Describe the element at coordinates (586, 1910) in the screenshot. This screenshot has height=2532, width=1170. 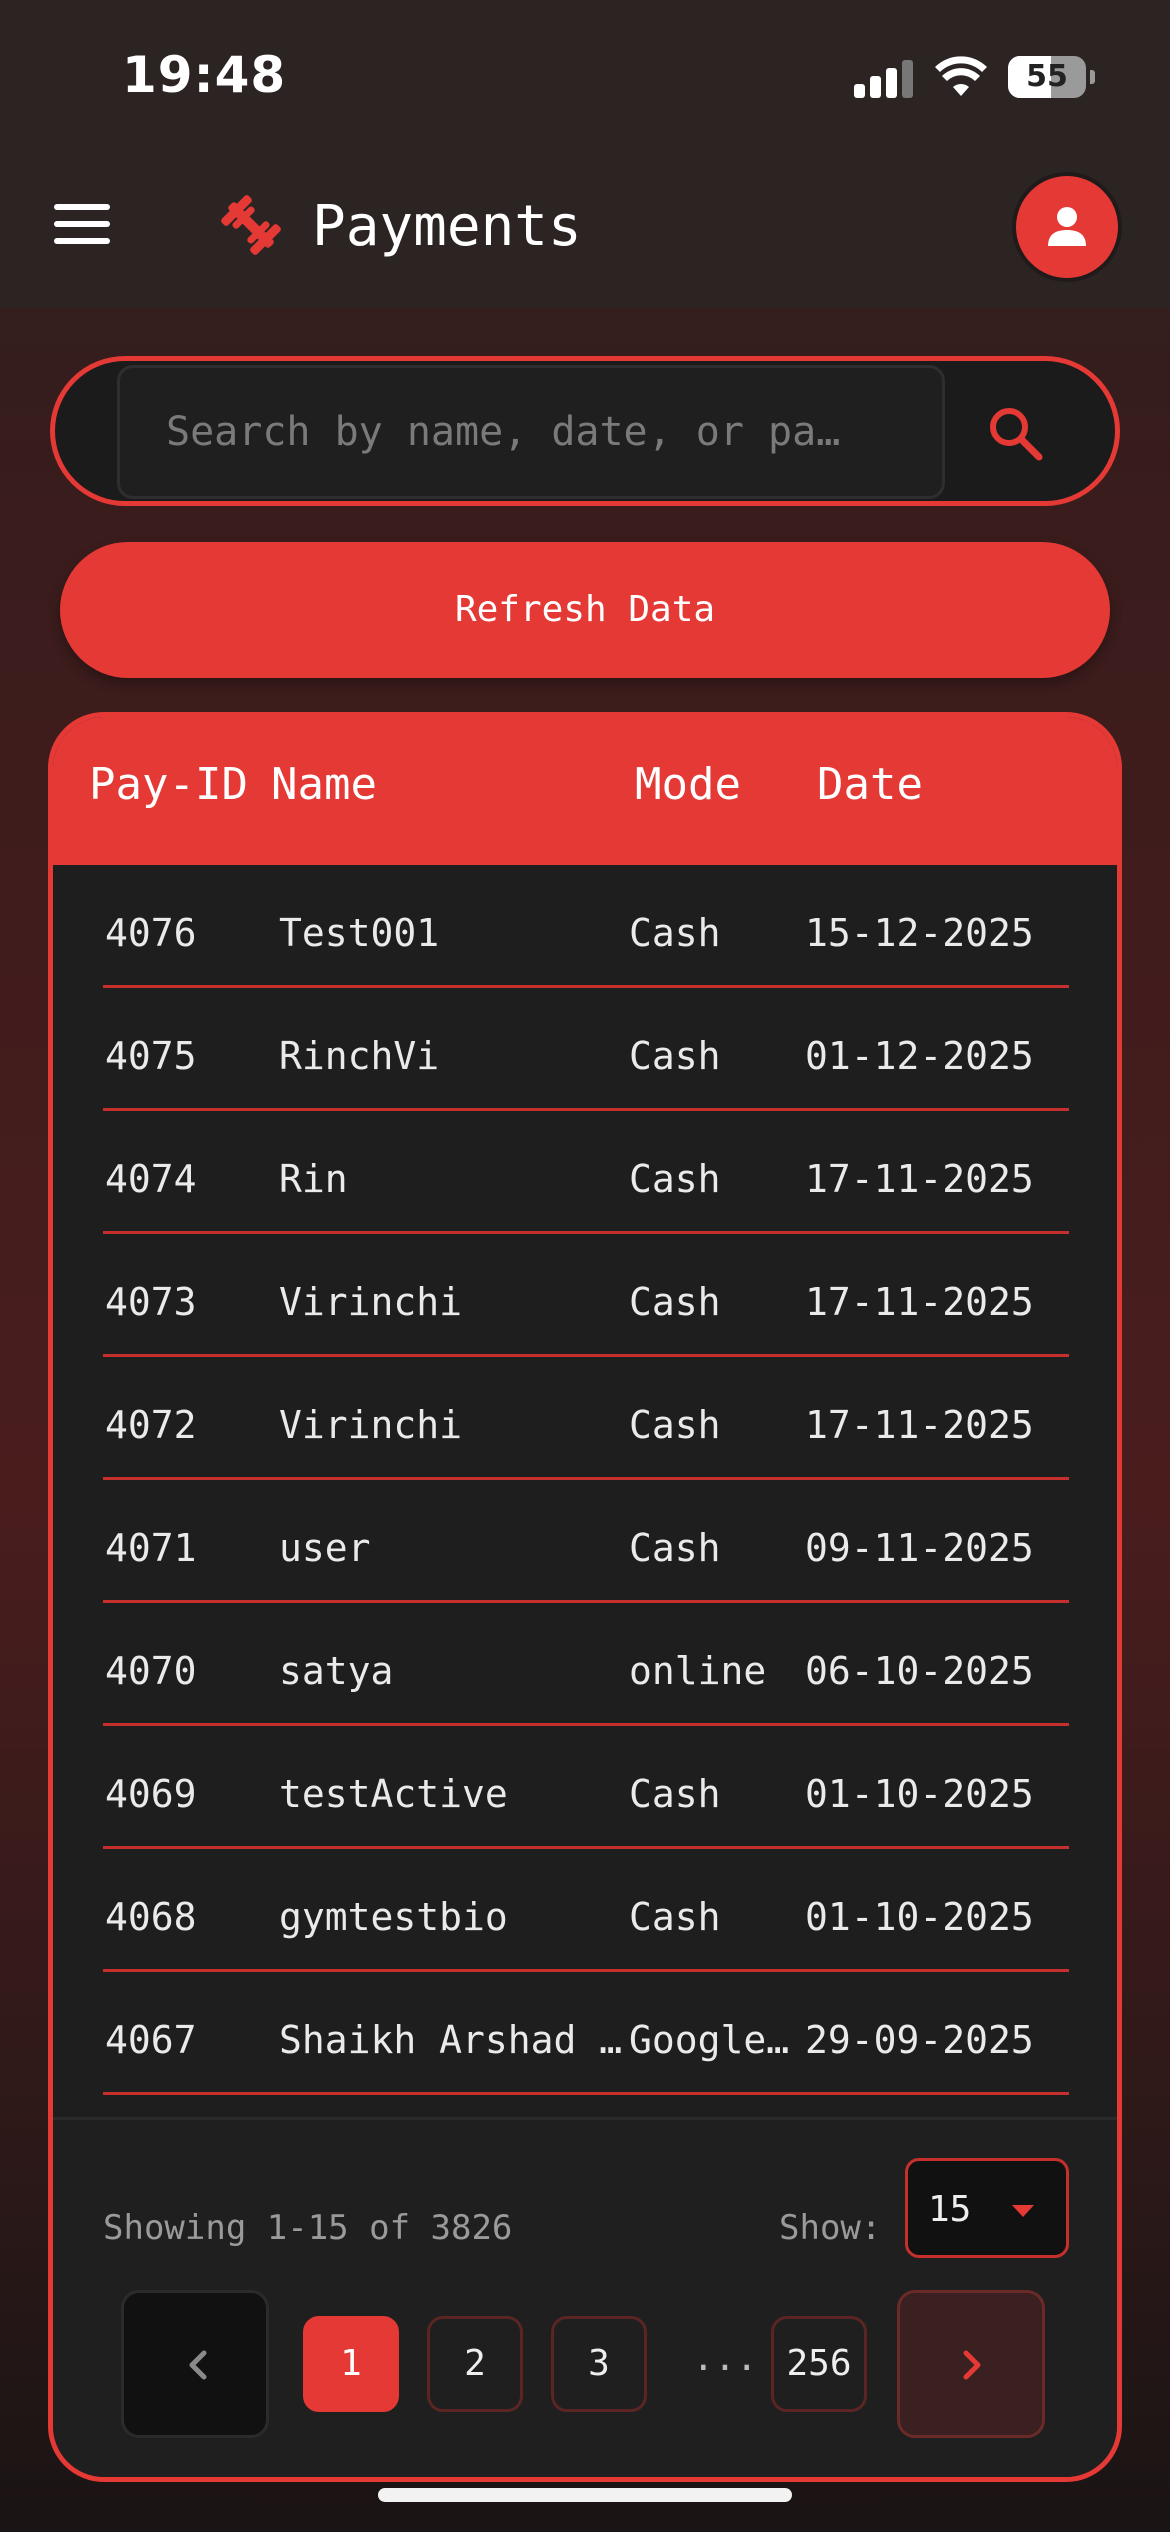
I see `table-row: 4068 gymtestbio Cash 01-10-2025` at that location.